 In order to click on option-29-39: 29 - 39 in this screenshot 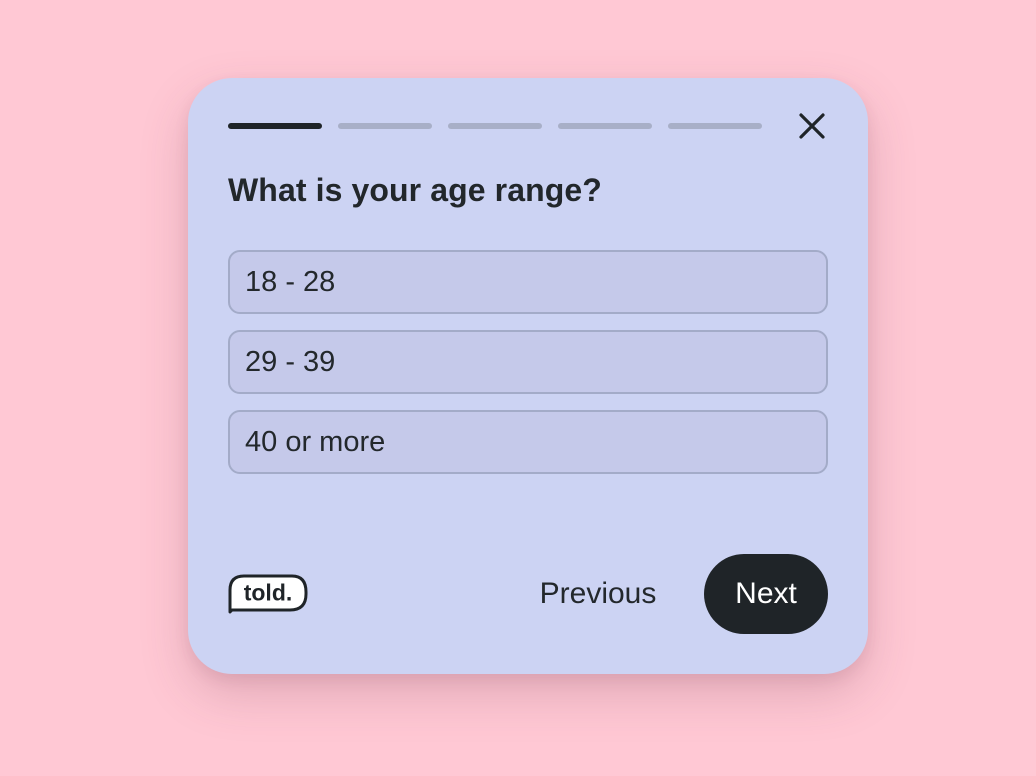, I will do `click(528, 362)`.